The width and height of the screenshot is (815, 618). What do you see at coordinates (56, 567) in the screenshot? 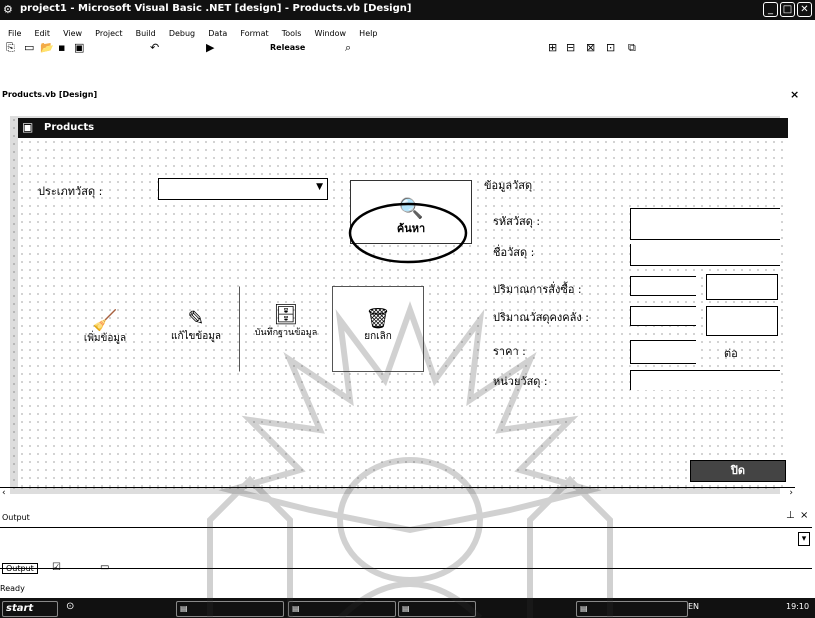
I see `task-list-icon: ☑` at bounding box center [56, 567].